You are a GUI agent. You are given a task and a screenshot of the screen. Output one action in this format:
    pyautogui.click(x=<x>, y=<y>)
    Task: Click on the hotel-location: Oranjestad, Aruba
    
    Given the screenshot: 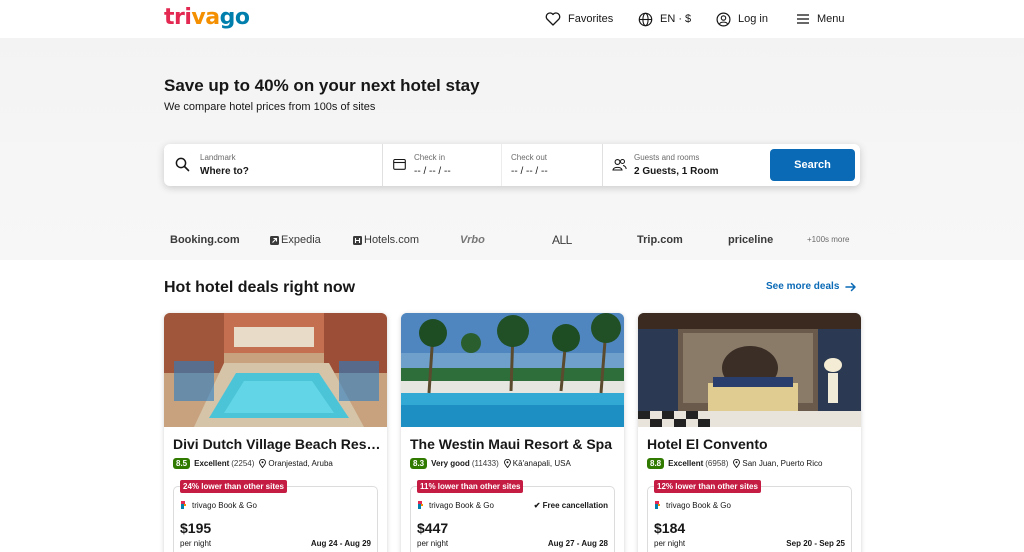 What is the action you would take?
    pyautogui.click(x=296, y=463)
    